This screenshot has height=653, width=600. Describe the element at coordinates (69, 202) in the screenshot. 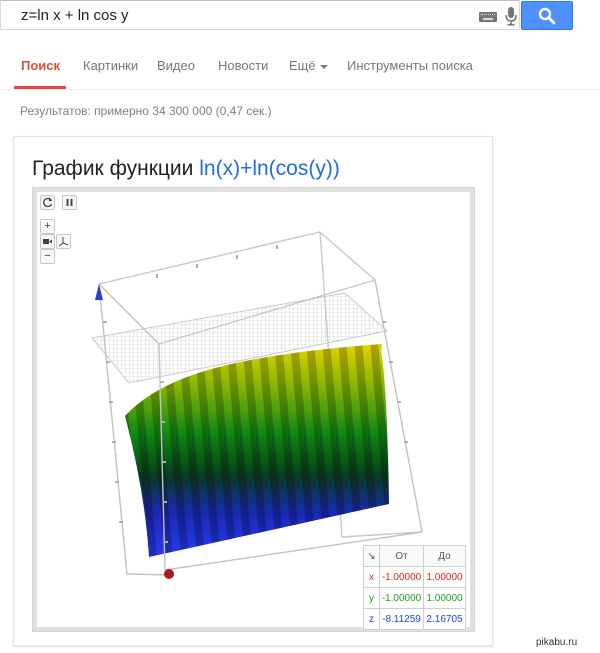

I see `pause-icon` at that location.